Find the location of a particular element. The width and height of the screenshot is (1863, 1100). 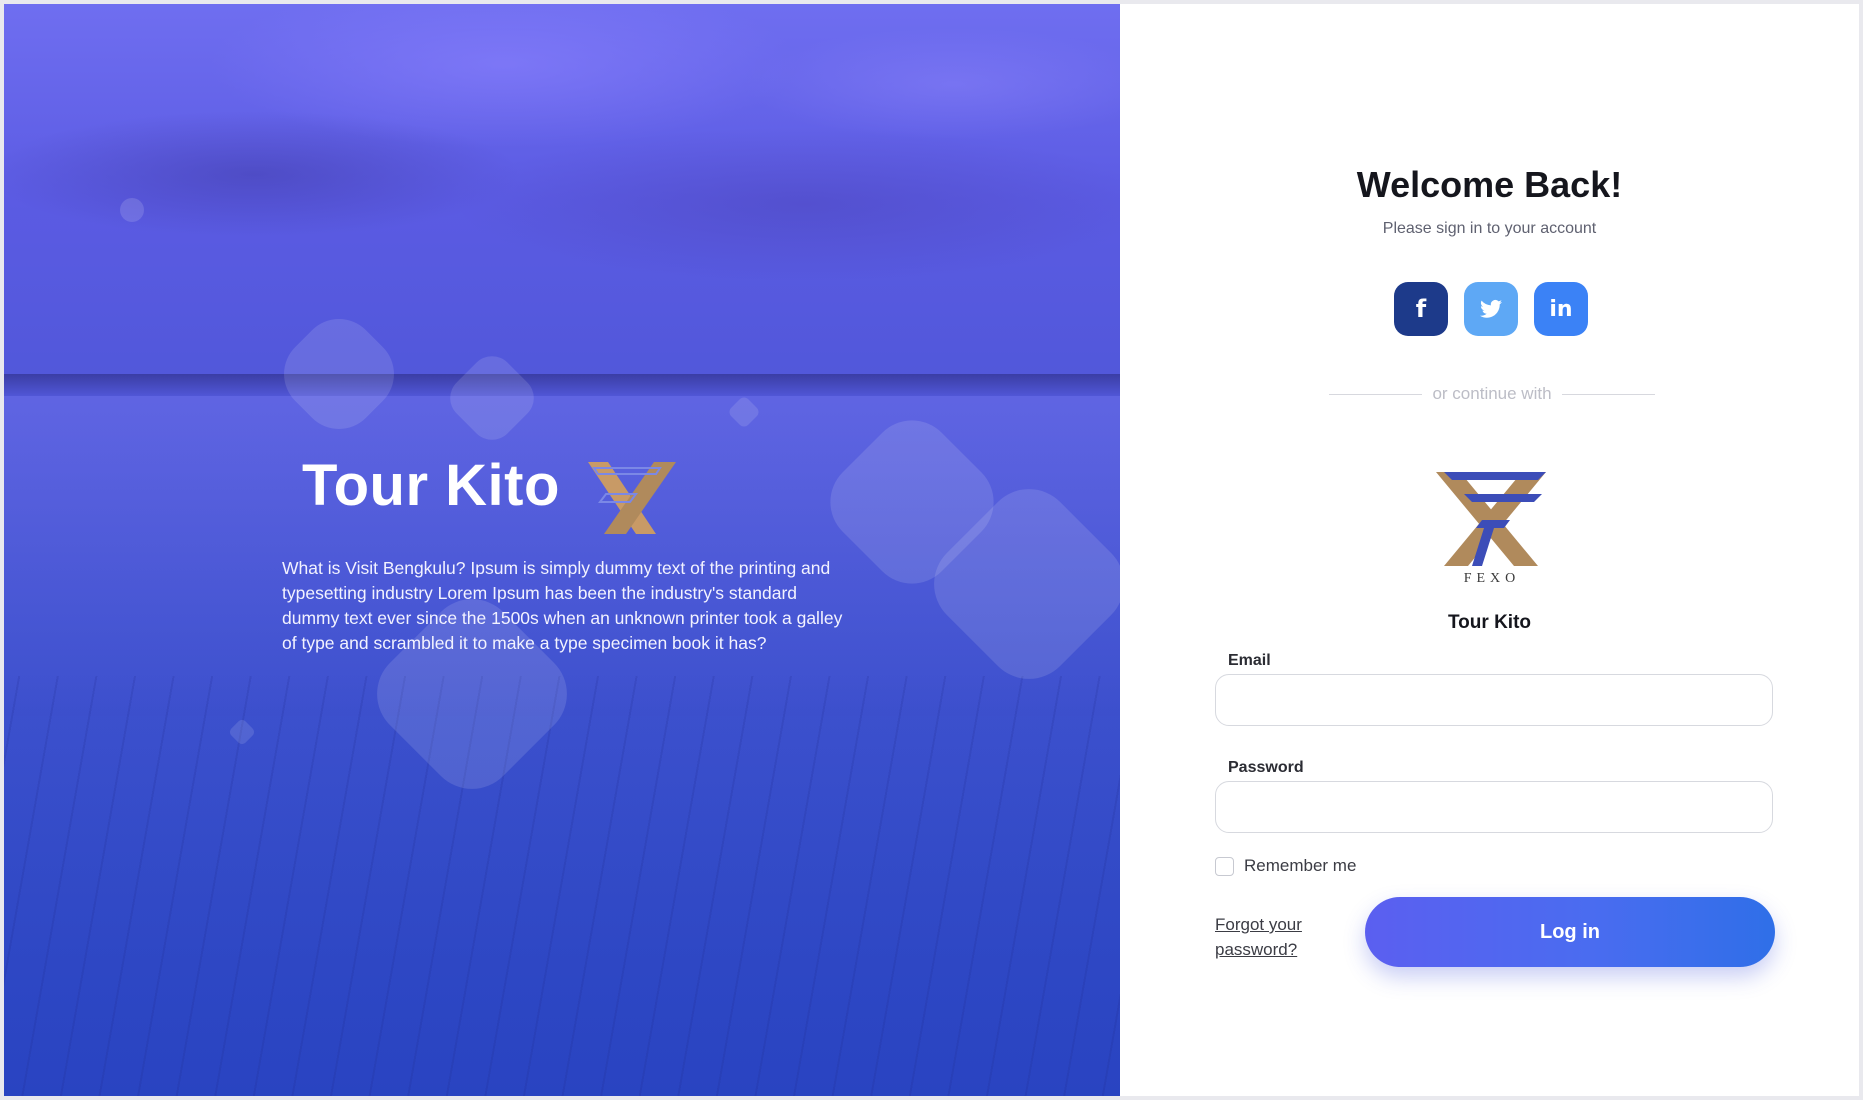

login-button: Log in is located at coordinates (1570, 932).